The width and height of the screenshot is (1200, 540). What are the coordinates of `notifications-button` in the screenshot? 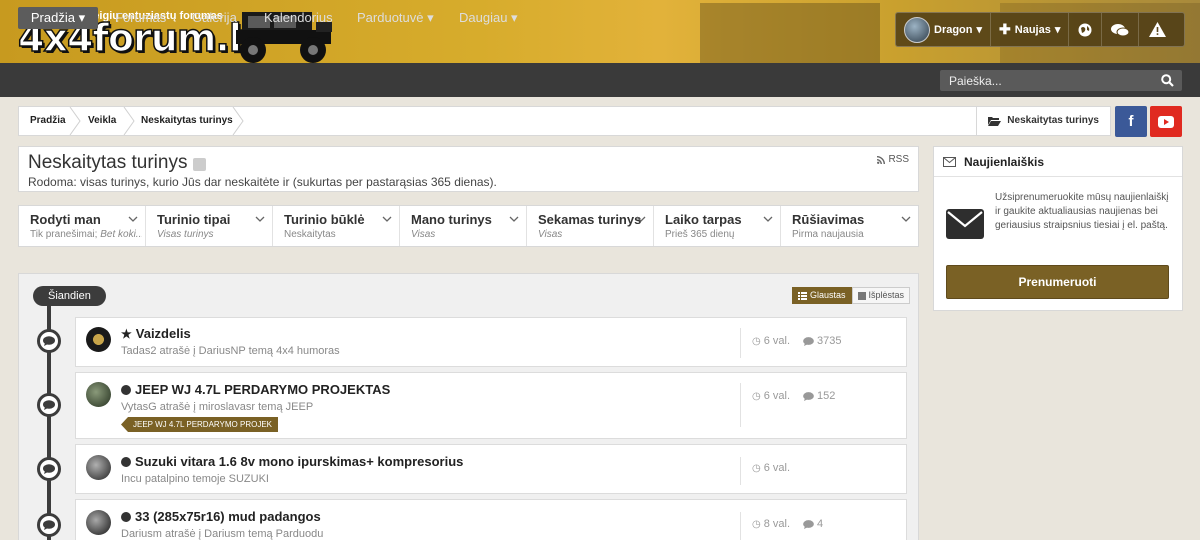 It's located at (1157, 29).